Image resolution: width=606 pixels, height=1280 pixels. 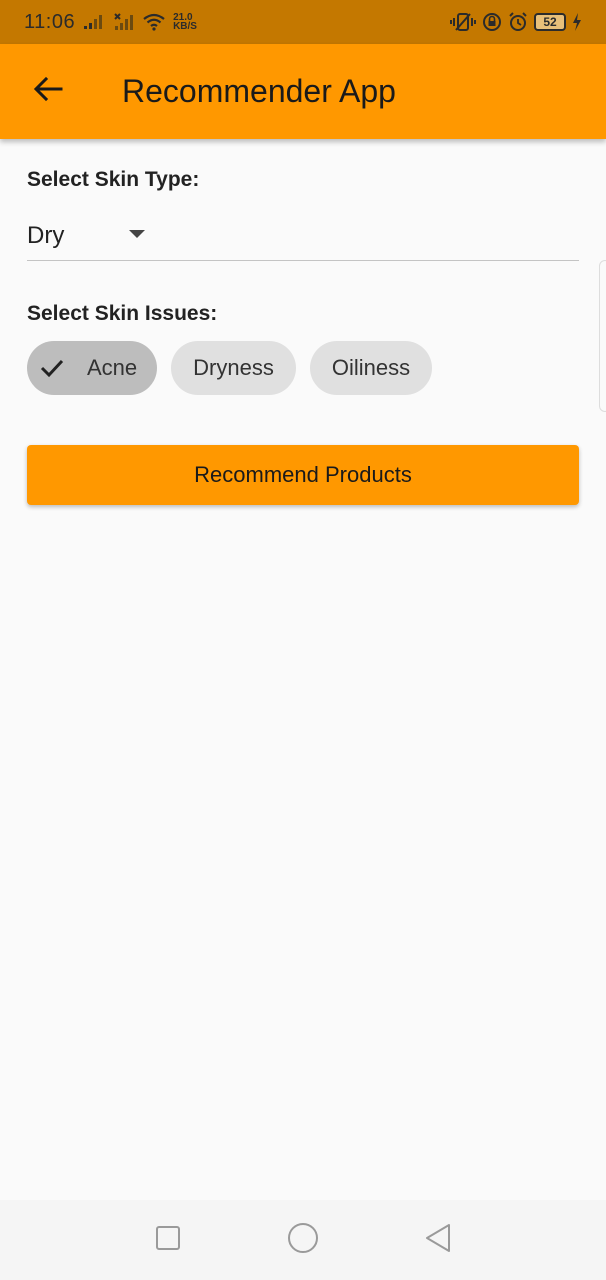 I want to click on speed-unit: KB/S, so click(x=185, y=26).